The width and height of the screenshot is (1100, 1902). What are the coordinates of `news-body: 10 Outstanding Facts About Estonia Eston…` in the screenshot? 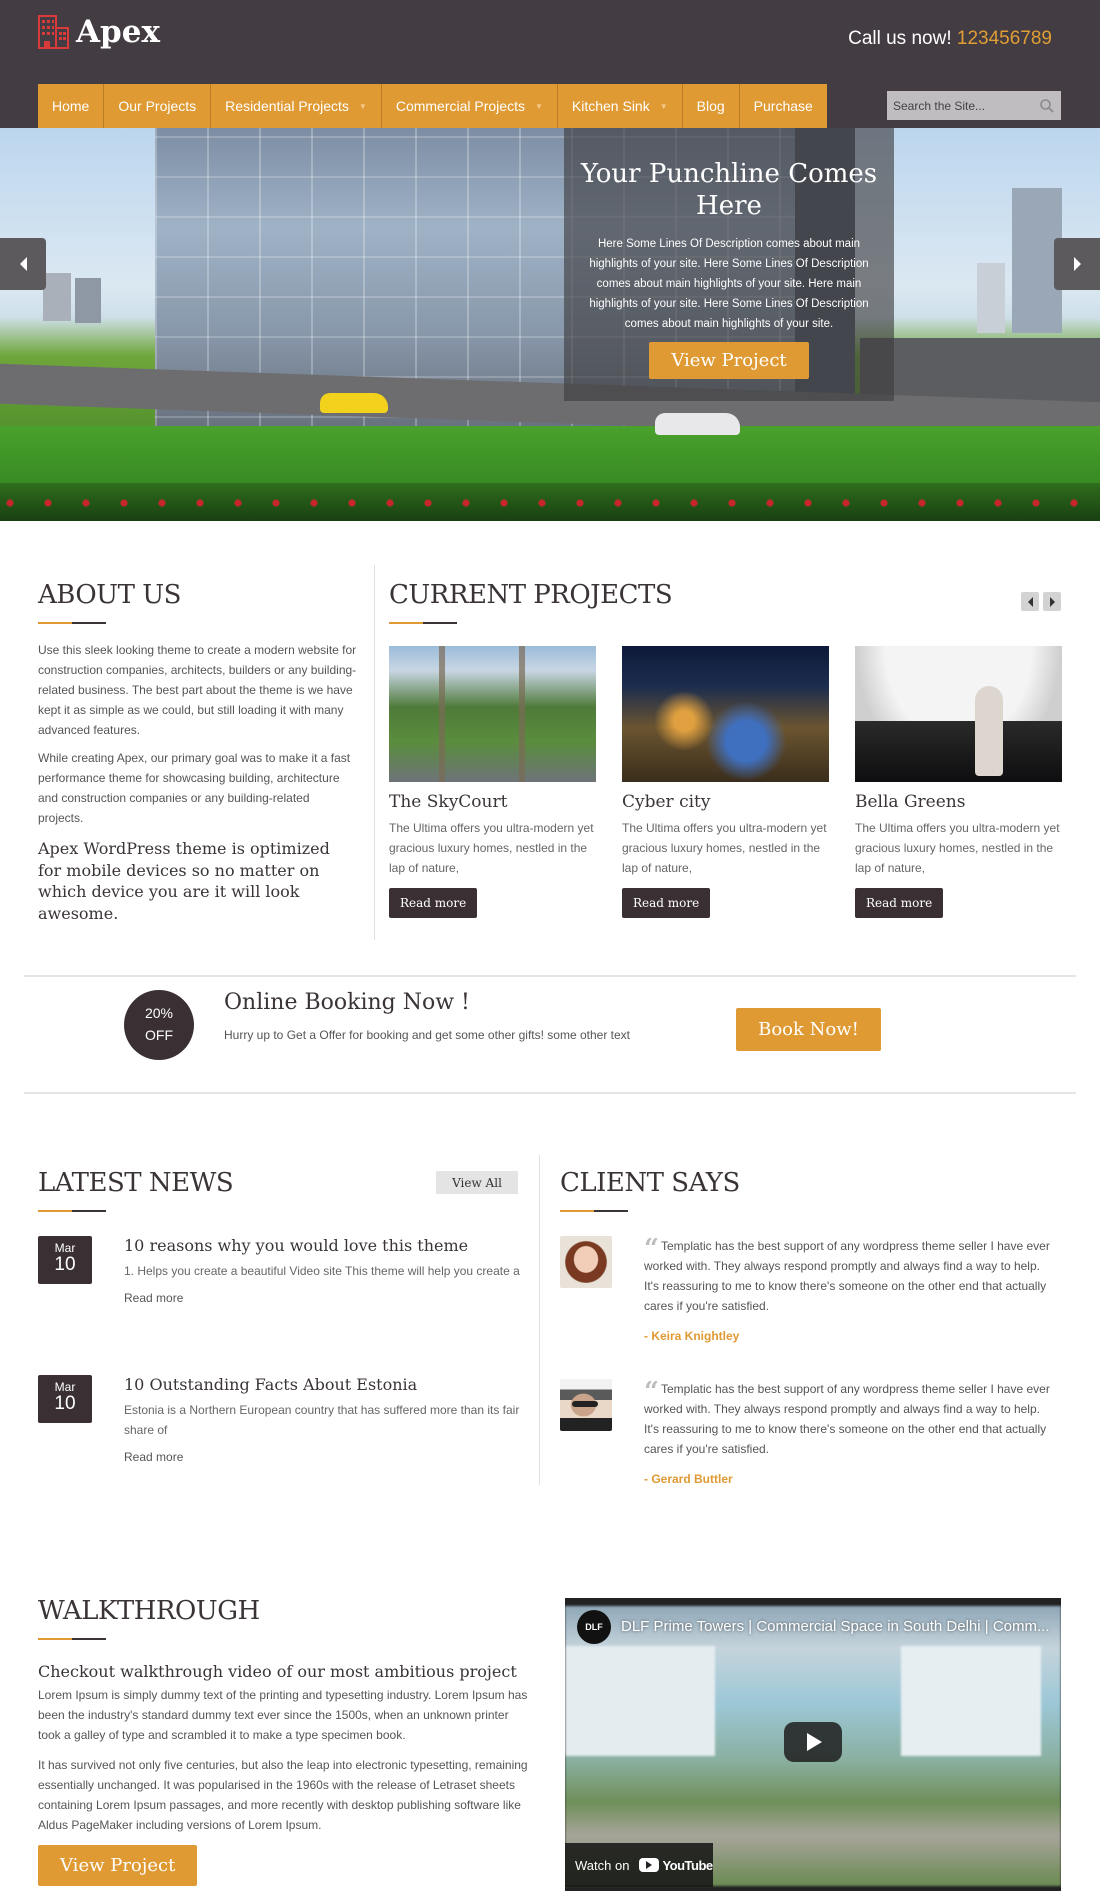 It's located at (324, 1419).